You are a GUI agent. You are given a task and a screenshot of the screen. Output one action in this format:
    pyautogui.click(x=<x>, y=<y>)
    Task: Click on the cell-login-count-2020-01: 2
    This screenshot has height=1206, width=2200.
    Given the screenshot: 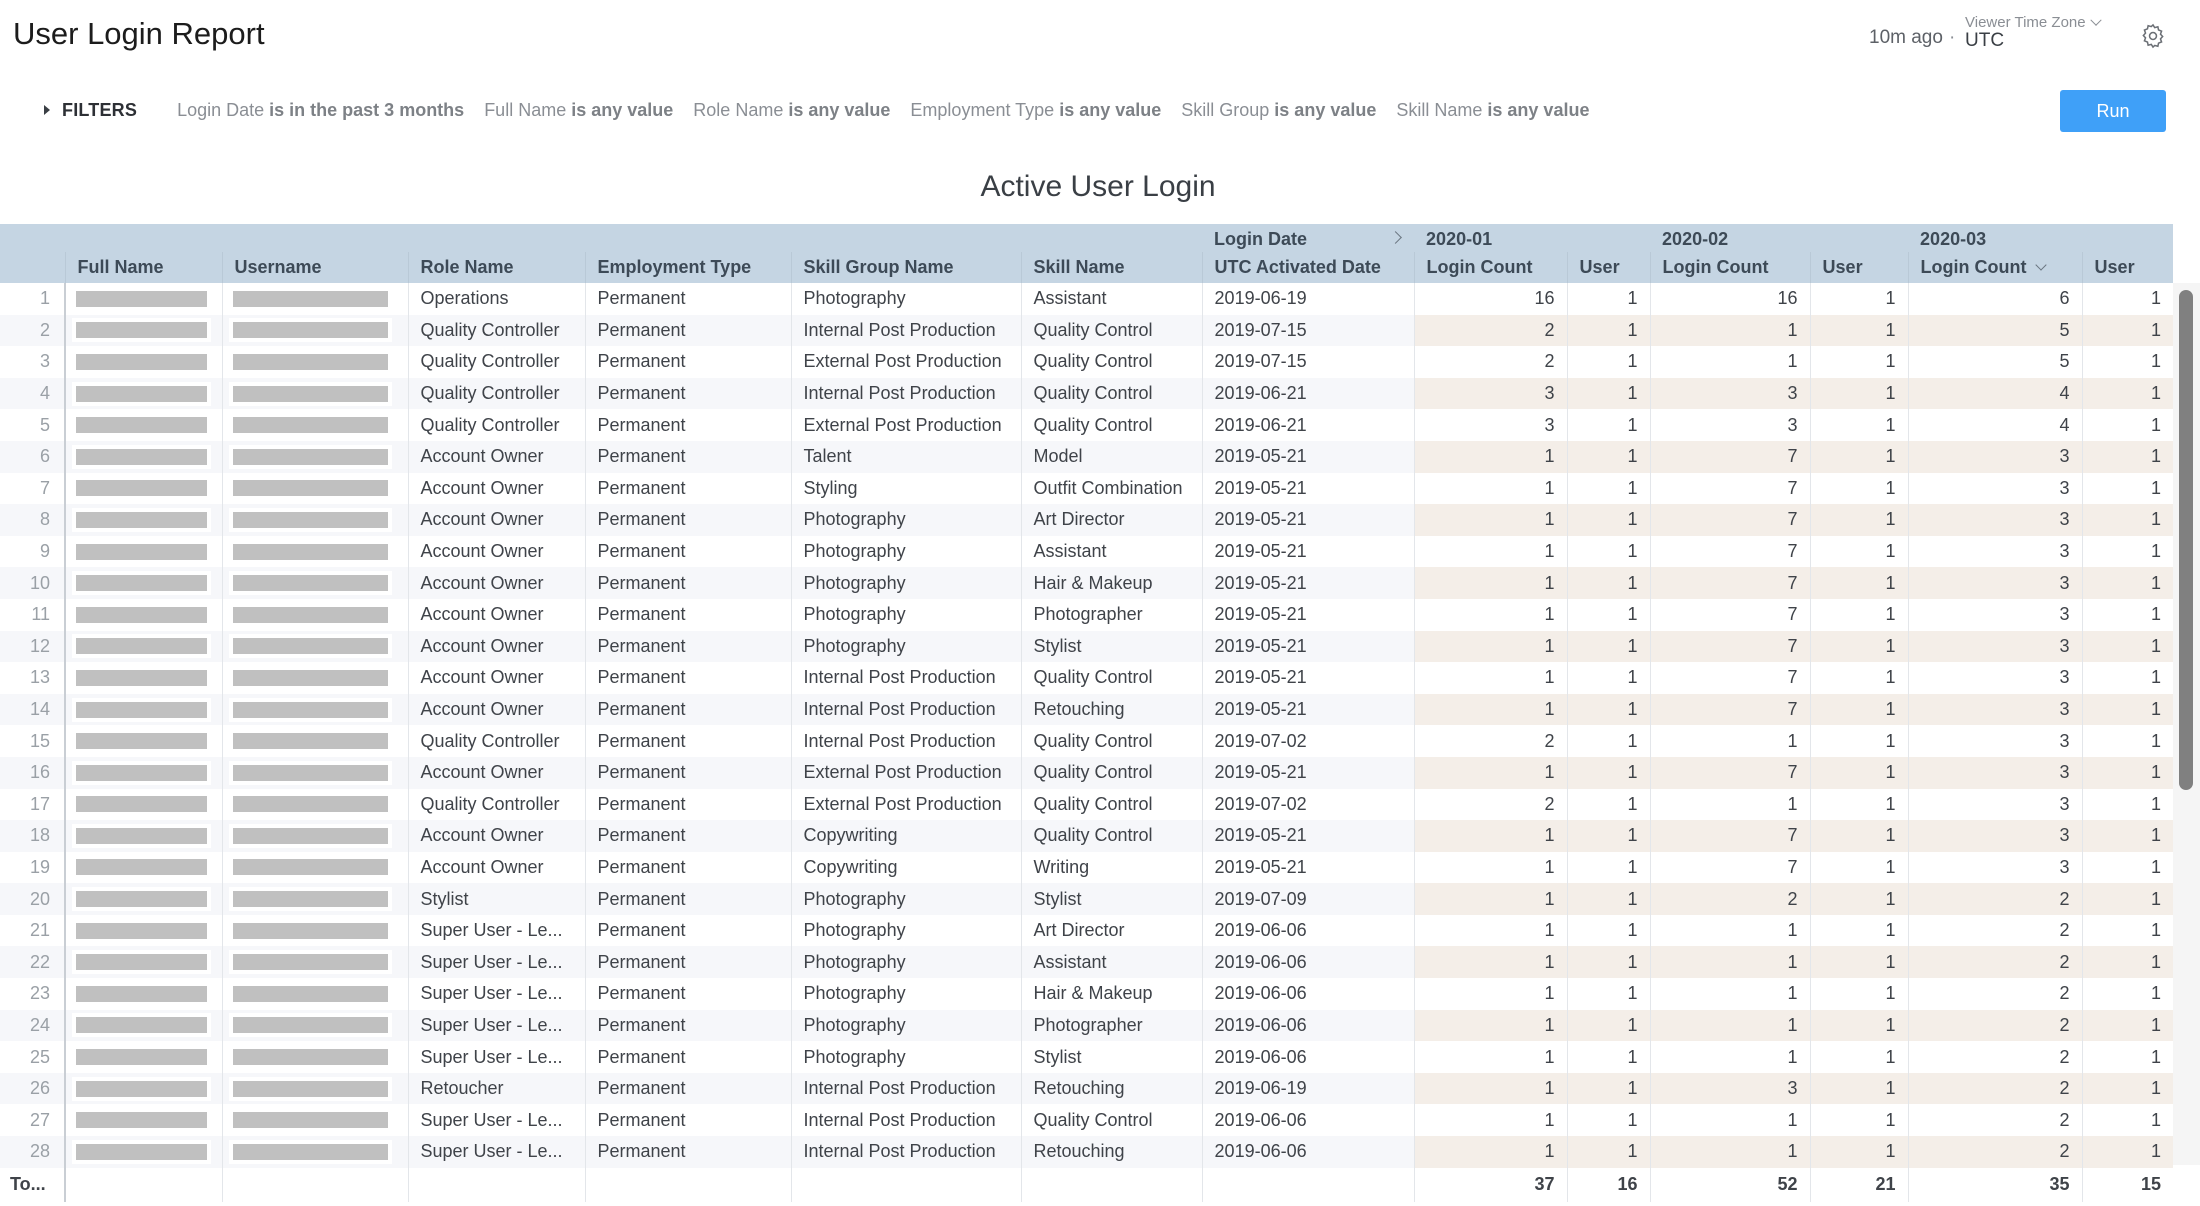 What is the action you would take?
    pyautogui.click(x=1490, y=804)
    